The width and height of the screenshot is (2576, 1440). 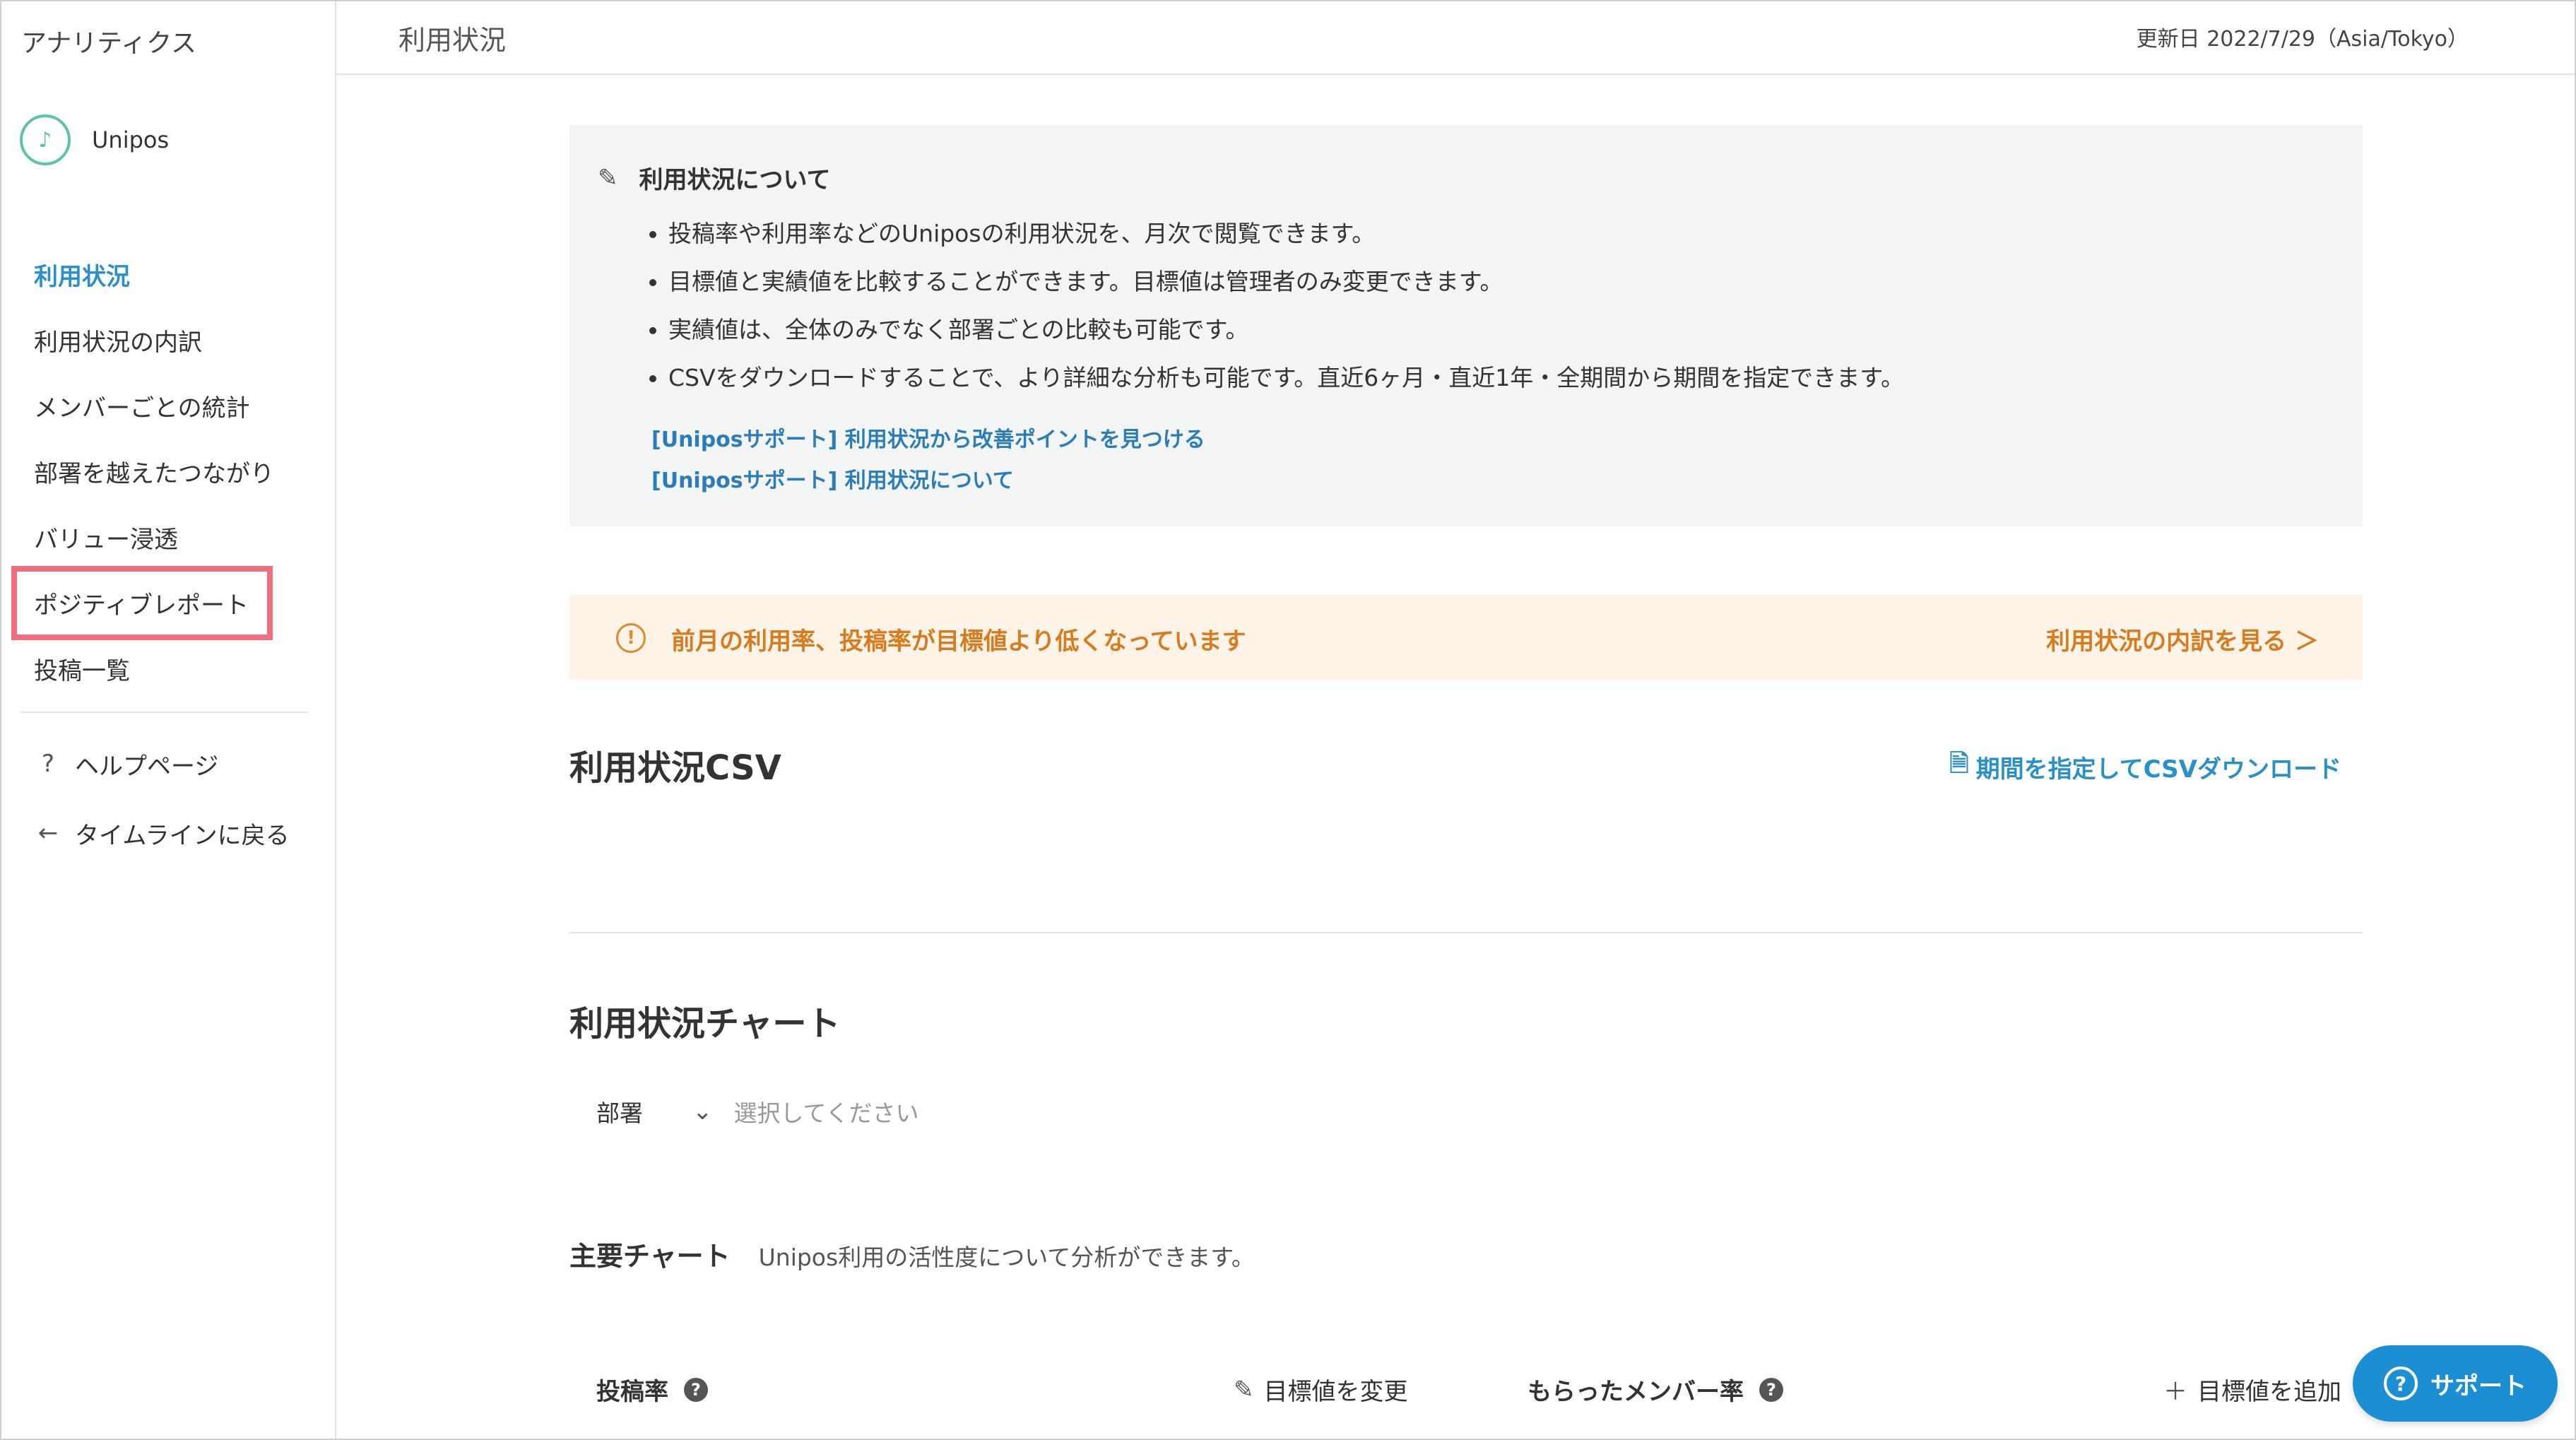 What do you see at coordinates (164, 406) in the screenshot?
I see `sidebar-item-member-stats: メンバーごとの統計` at bounding box center [164, 406].